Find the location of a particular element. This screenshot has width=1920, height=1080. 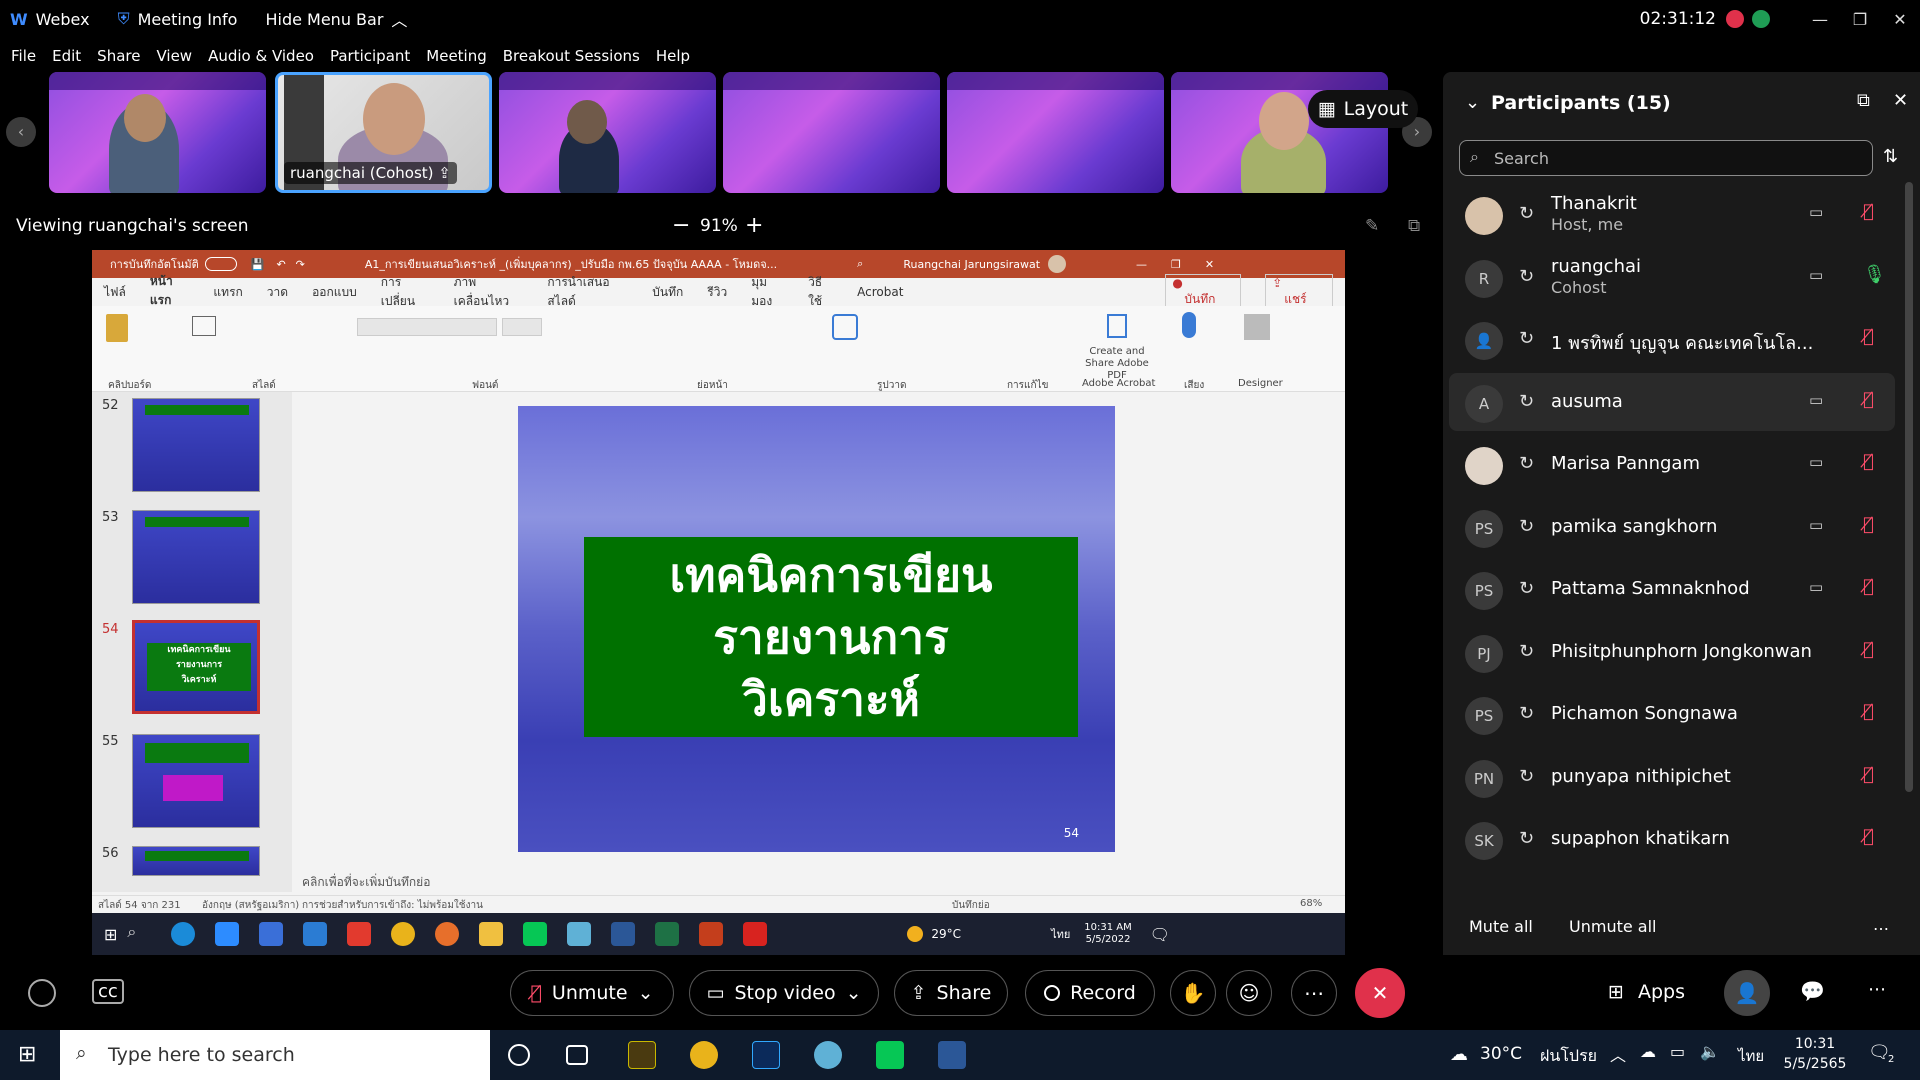

photoshop-icon is located at coordinates (766, 1055).